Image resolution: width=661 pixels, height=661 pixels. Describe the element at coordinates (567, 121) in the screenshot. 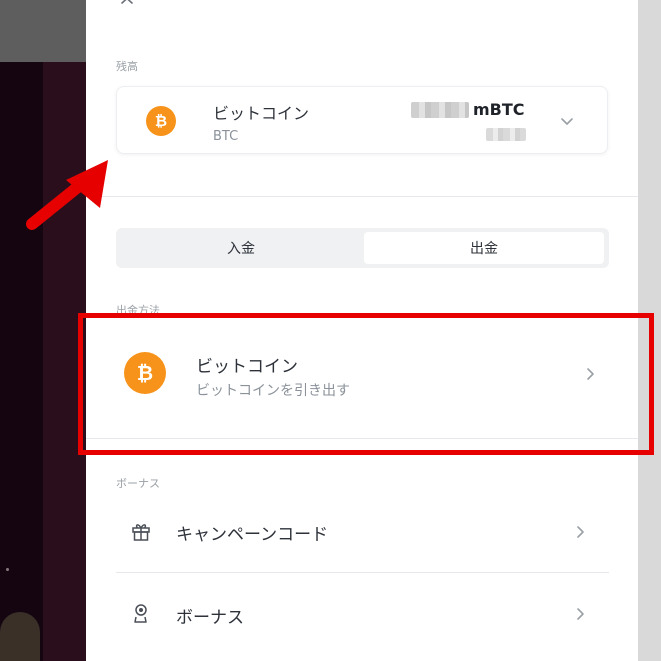

I see `chevron-down-icon` at that location.